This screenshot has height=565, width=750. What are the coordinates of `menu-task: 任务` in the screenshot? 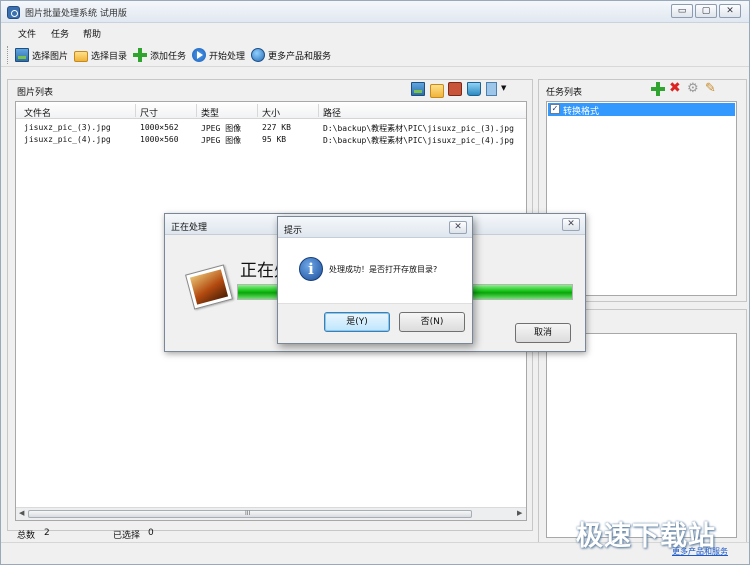 It's located at (60, 33).